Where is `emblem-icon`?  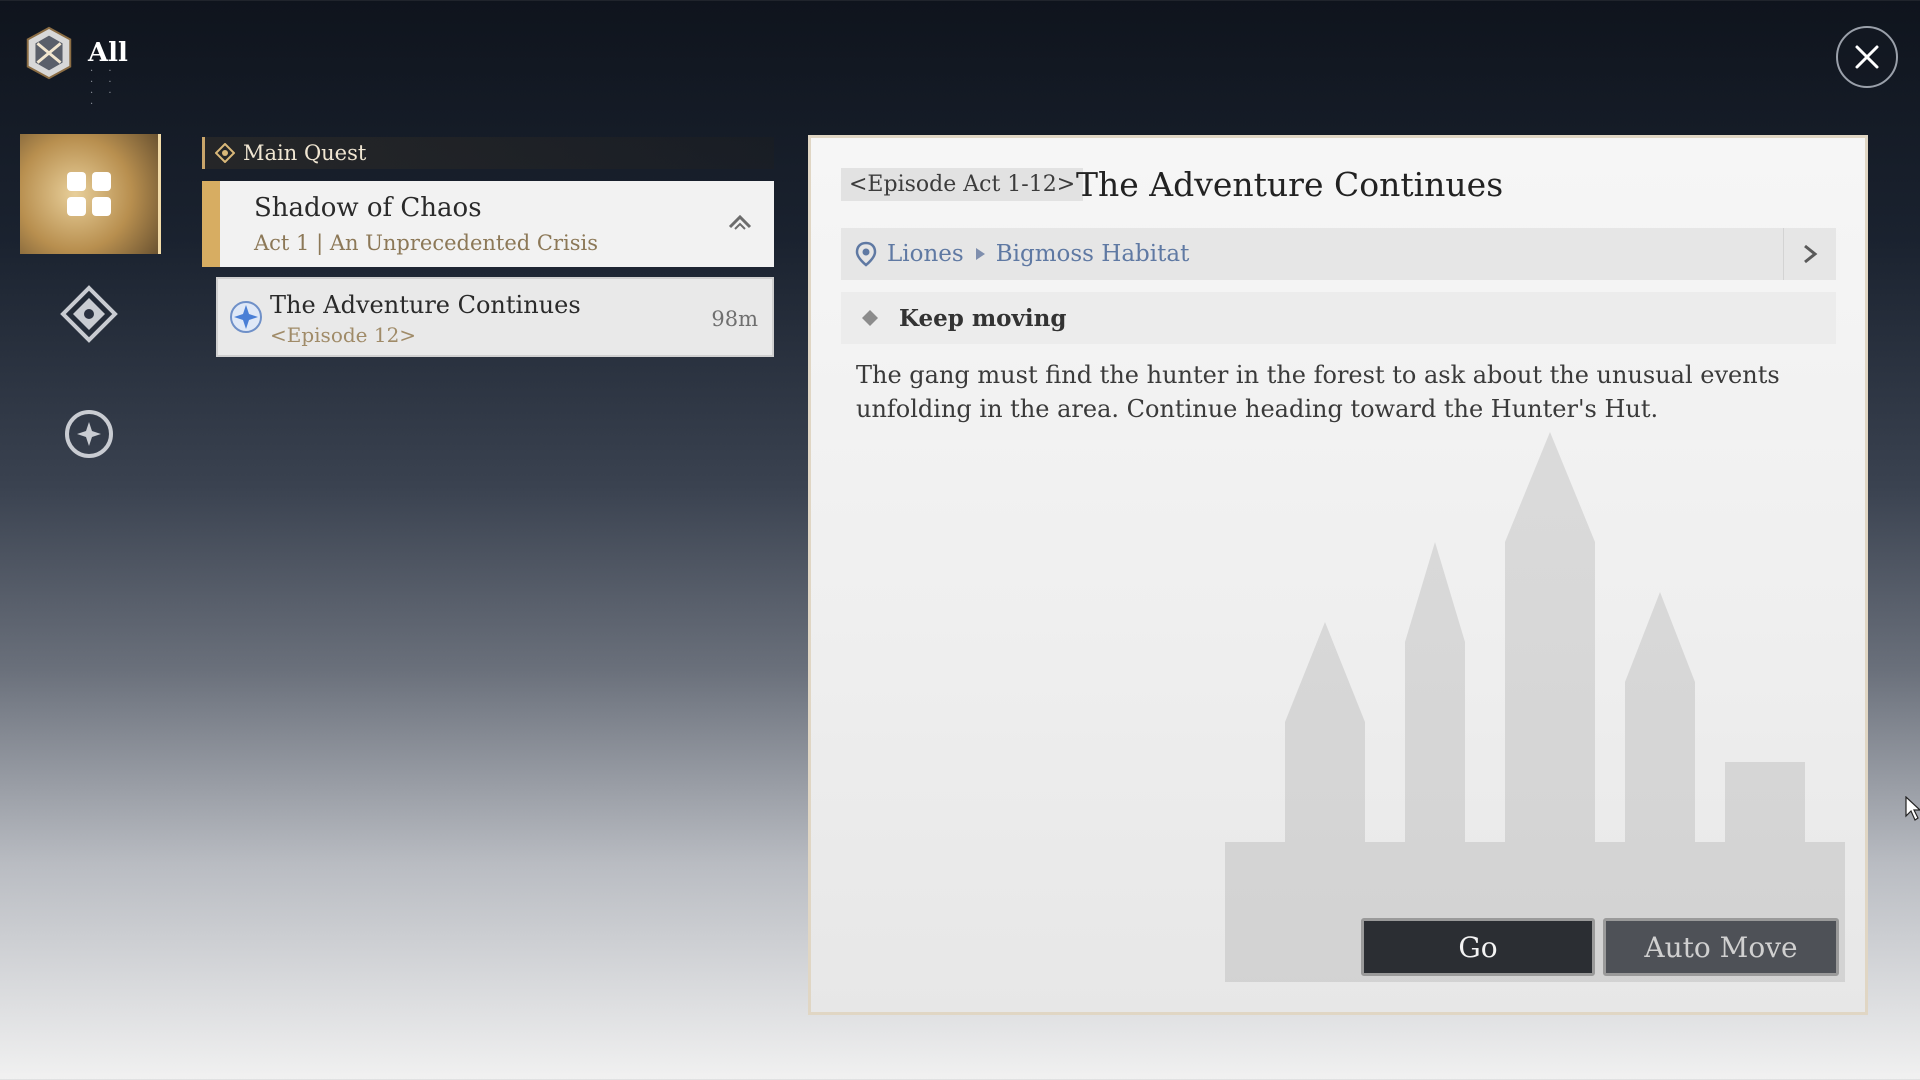
emblem-icon is located at coordinates (49, 53).